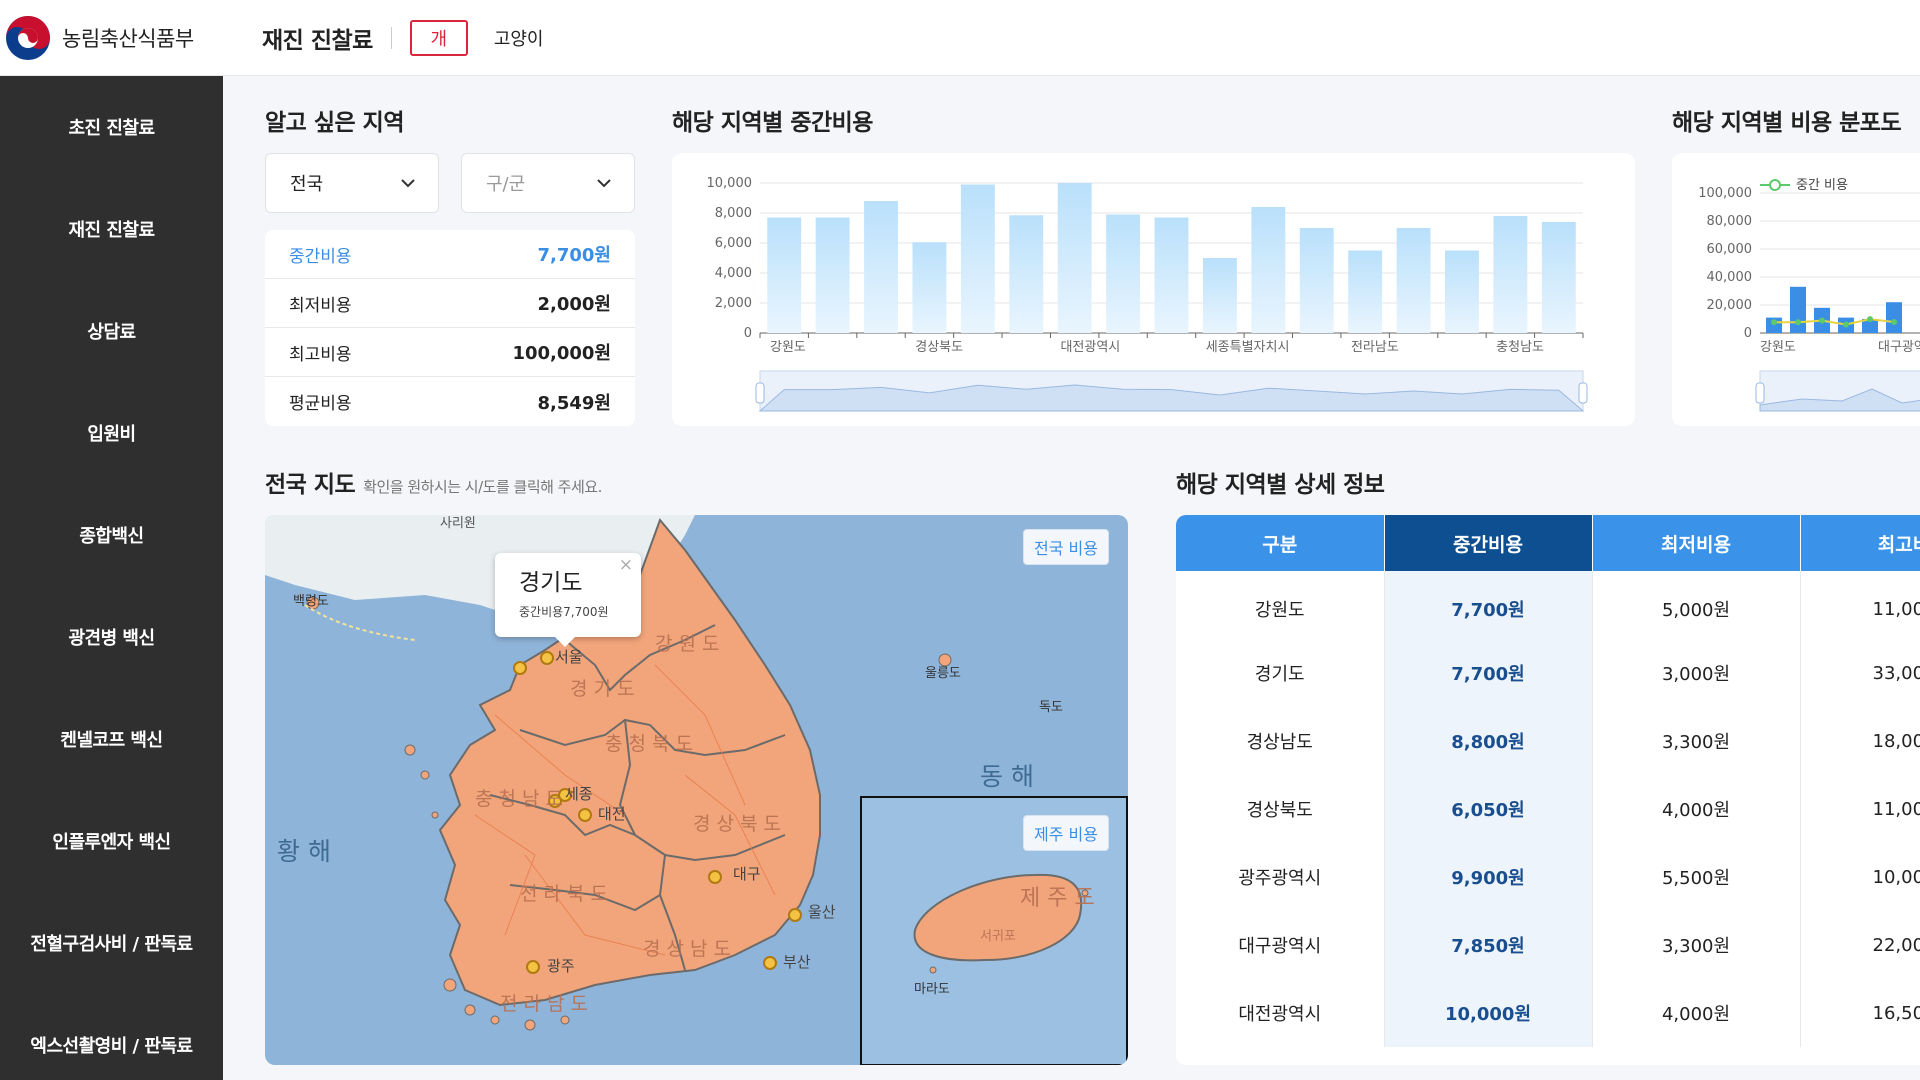 Image resolution: width=1920 pixels, height=1080 pixels. I want to click on table-row: 대전광역시10,000원4,000원16,500, so click(1548, 1013).